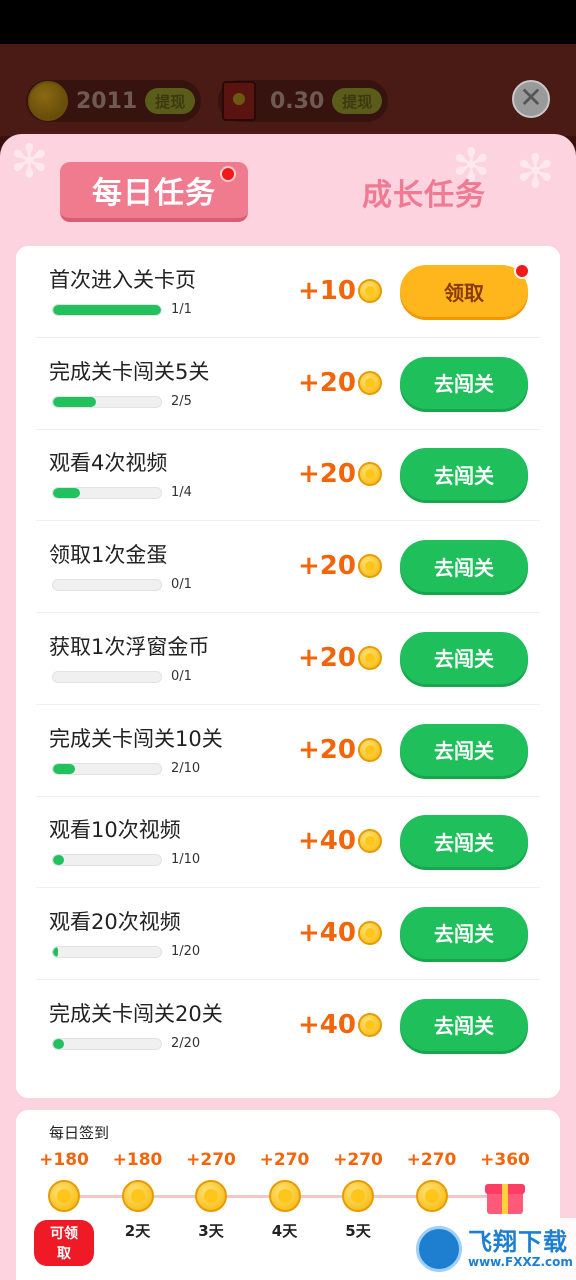 The height and width of the screenshot is (1280, 576). I want to click on task-title: 观看10次视频, so click(115, 830).